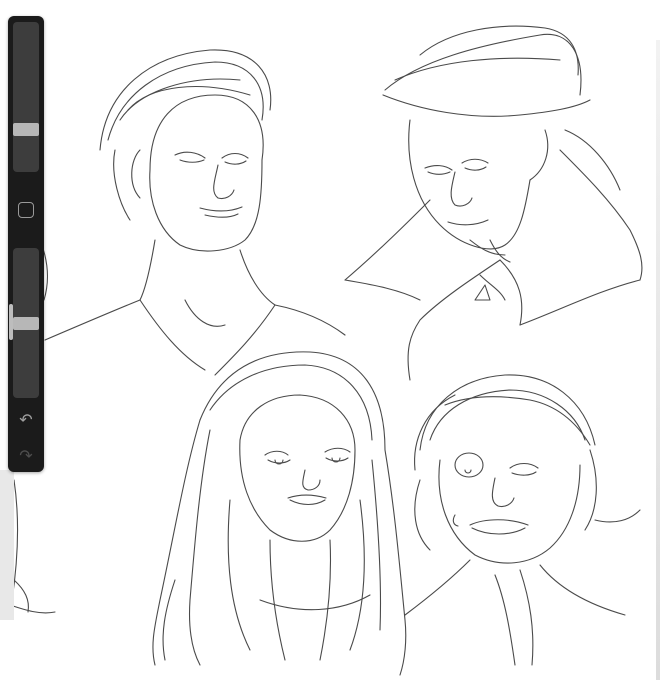 Image resolution: width=660 pixels, height=680 pixels. What do you see at coordinates (26, 420) in the screenshot?
I see `undo-arrow-icon: ↶` at bounding box center [26, 420].